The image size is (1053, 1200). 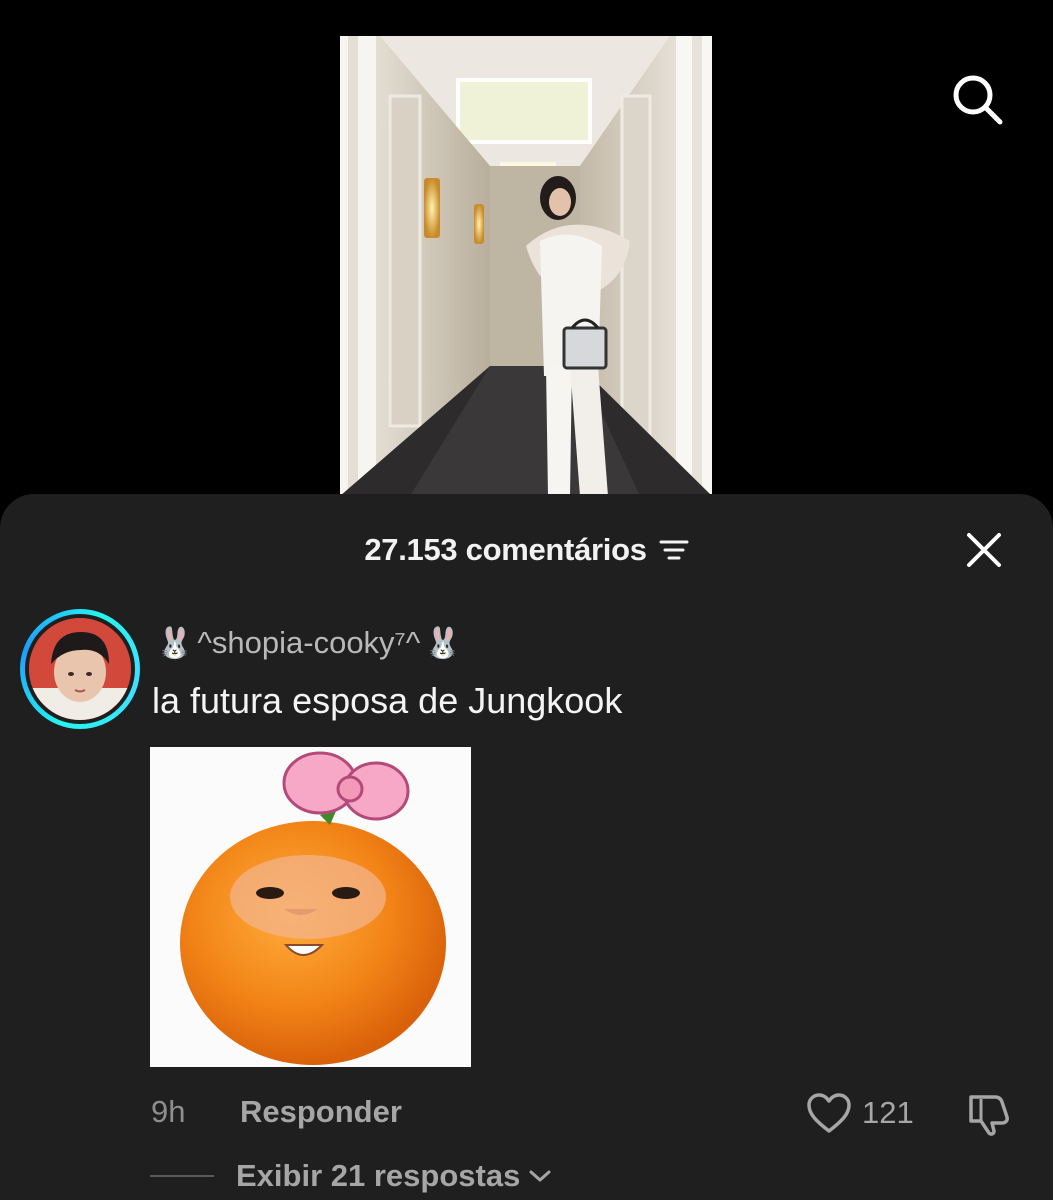 I want to click on heart-outline-icon, so click(x=829, y=1113).